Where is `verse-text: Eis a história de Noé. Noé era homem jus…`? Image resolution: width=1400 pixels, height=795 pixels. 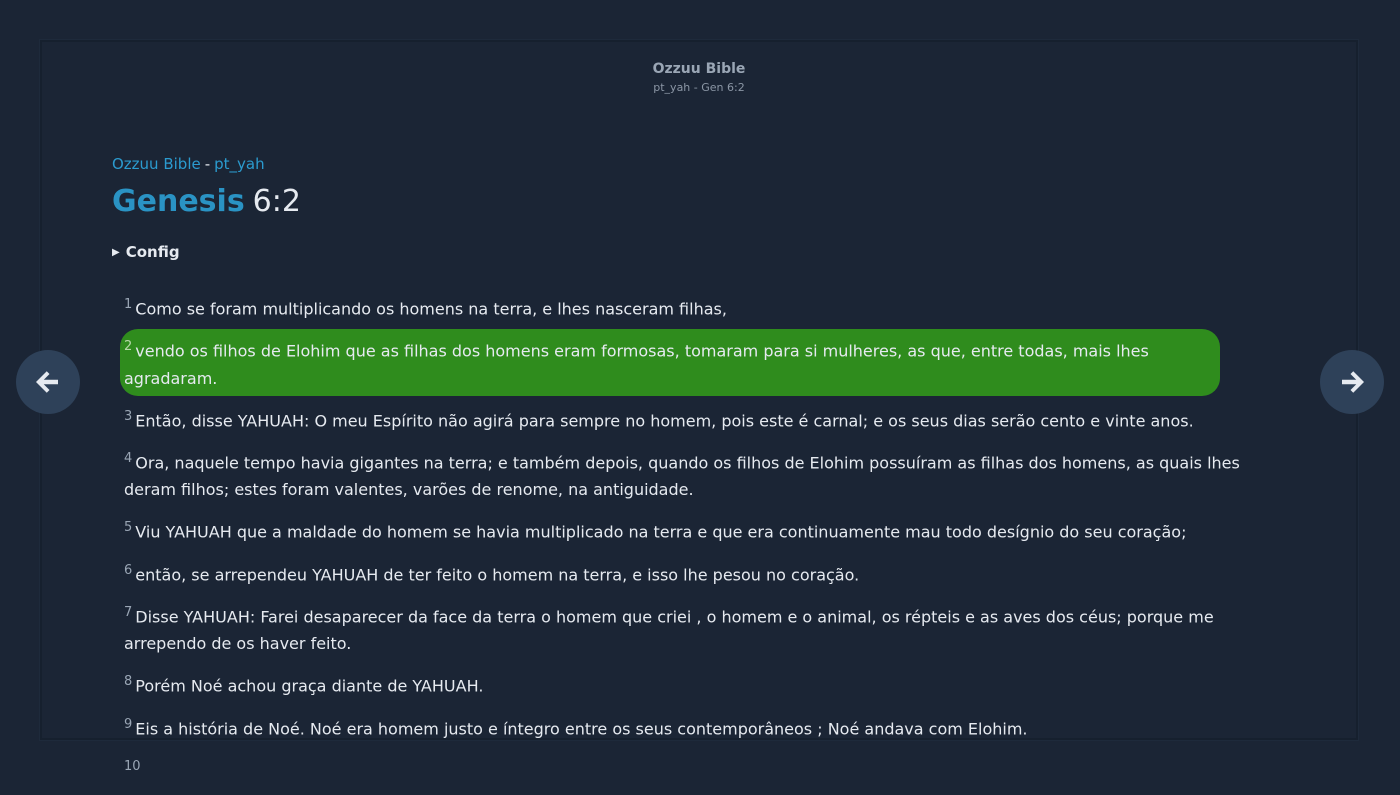
verse-text: Eis a história de Noé. Noé era homem jus… is located at coordinates (581, 728).